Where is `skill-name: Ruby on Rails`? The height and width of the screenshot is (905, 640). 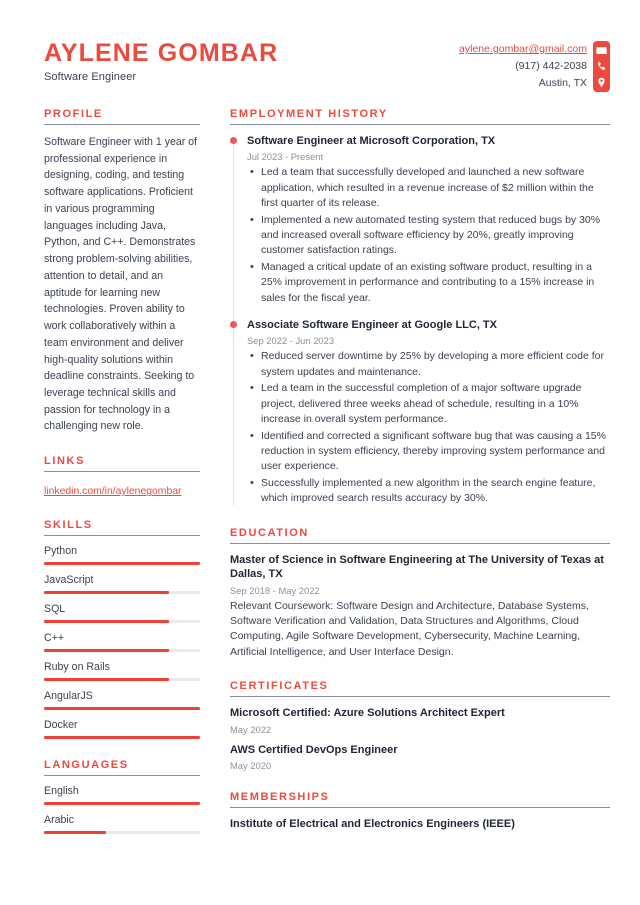
skill-name: Ruby on Rails is located at coordinates (77, 667).